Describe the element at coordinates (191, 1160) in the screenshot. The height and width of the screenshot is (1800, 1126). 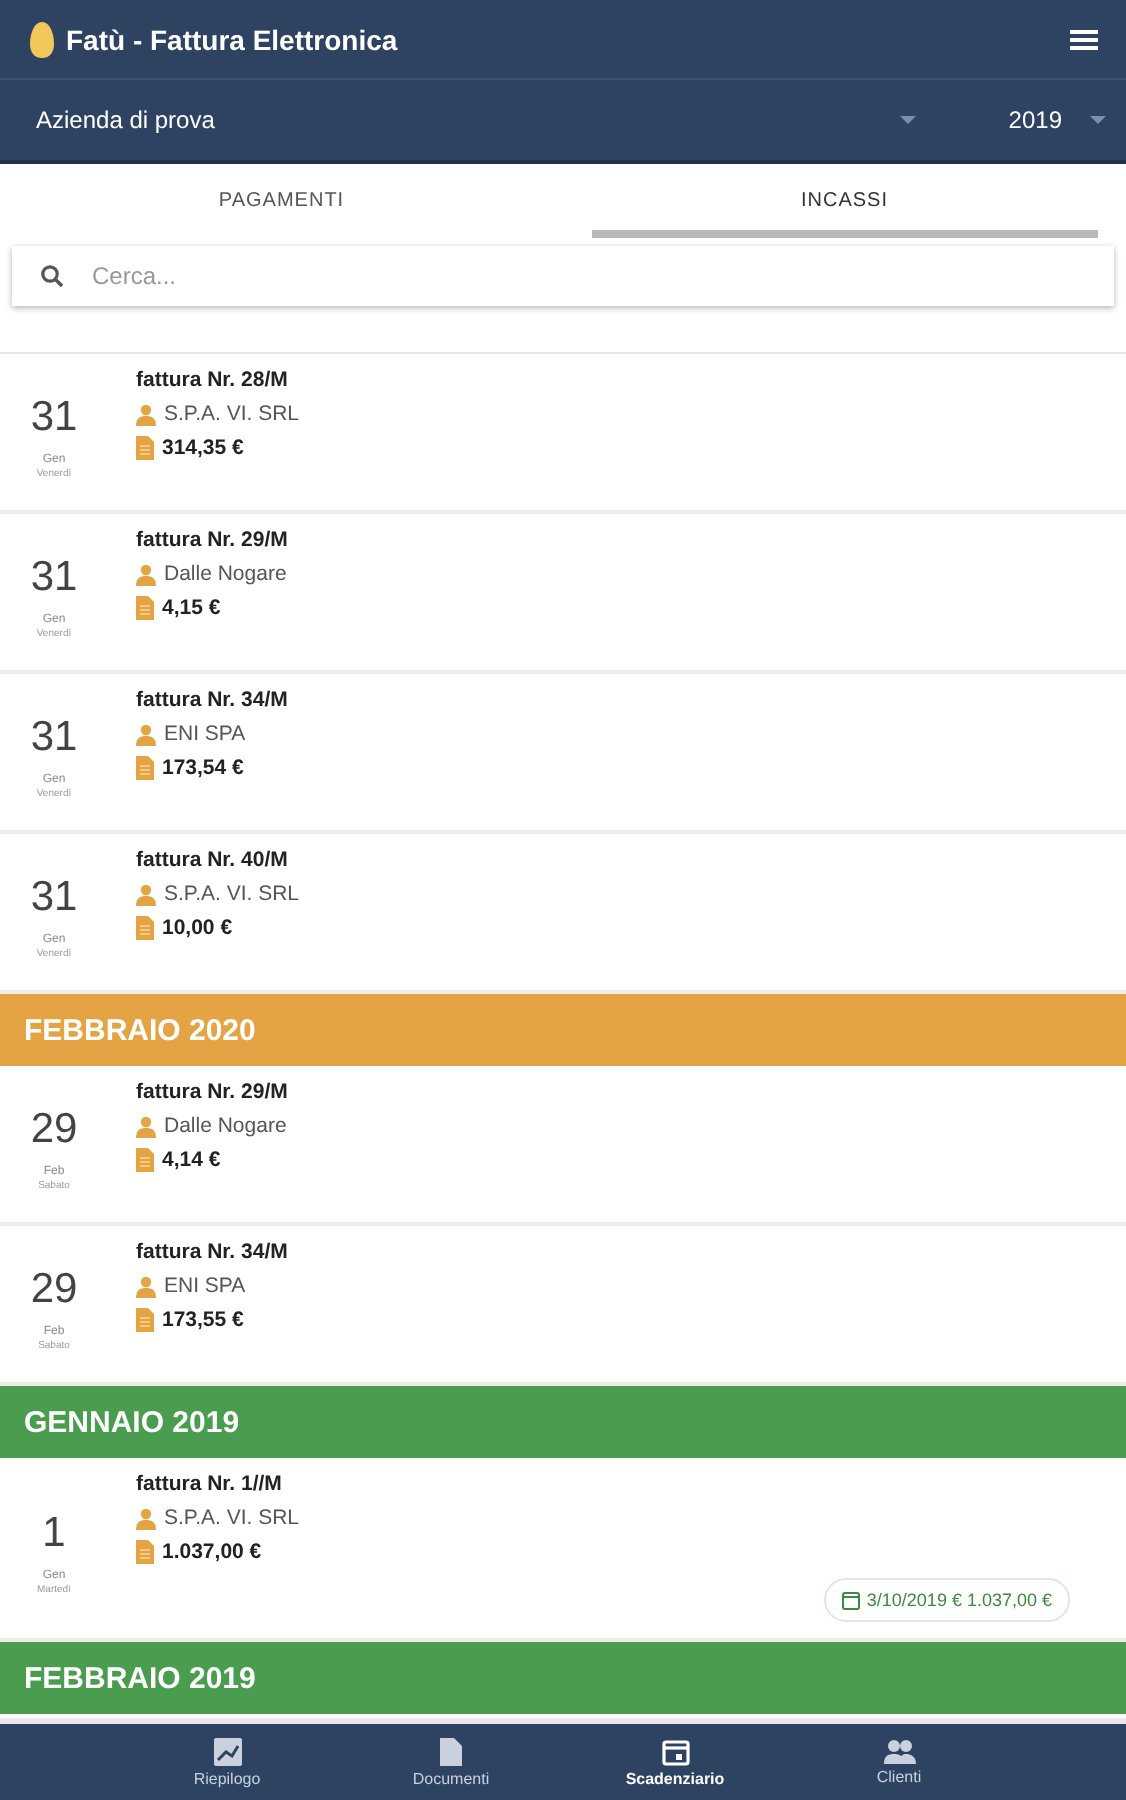
I see `amount: 4,14 €` at that location.